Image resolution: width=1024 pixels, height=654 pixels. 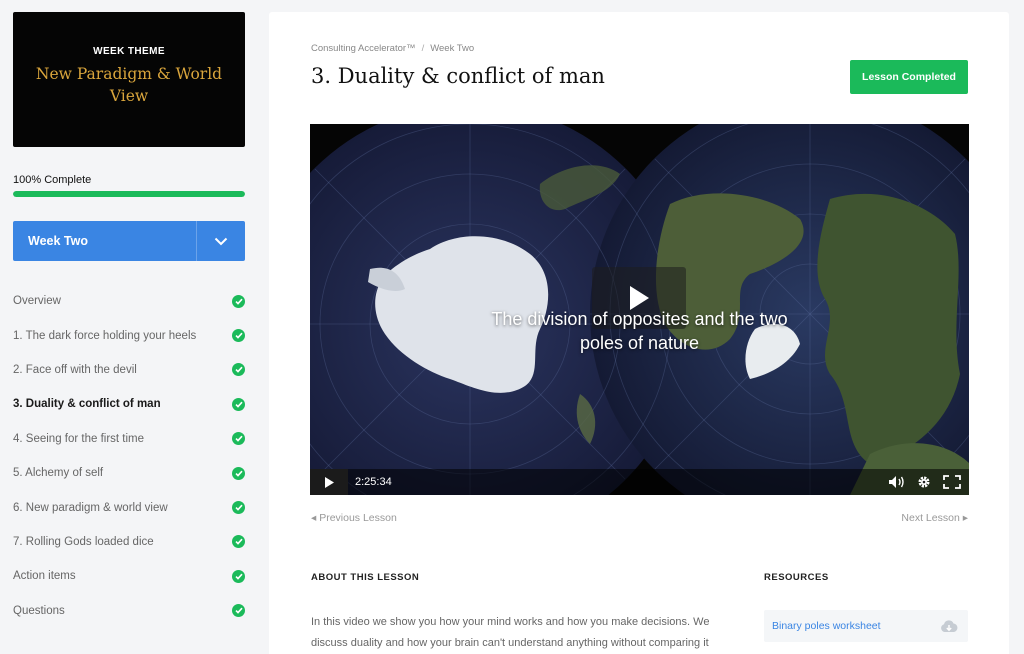 I want to click on play-icon, so click(x=329, y=482).